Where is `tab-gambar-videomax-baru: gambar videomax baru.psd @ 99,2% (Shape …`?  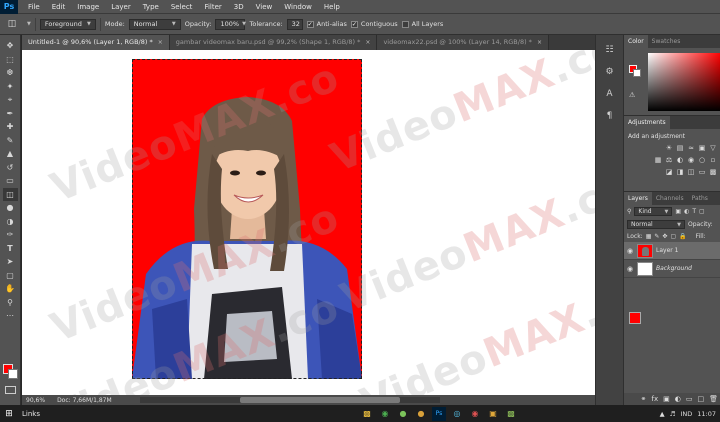 tab-gambar-videomax-baru: gambar videomax baru.psd @ 99,2% (Shape … is located at coordinates (273, 42).